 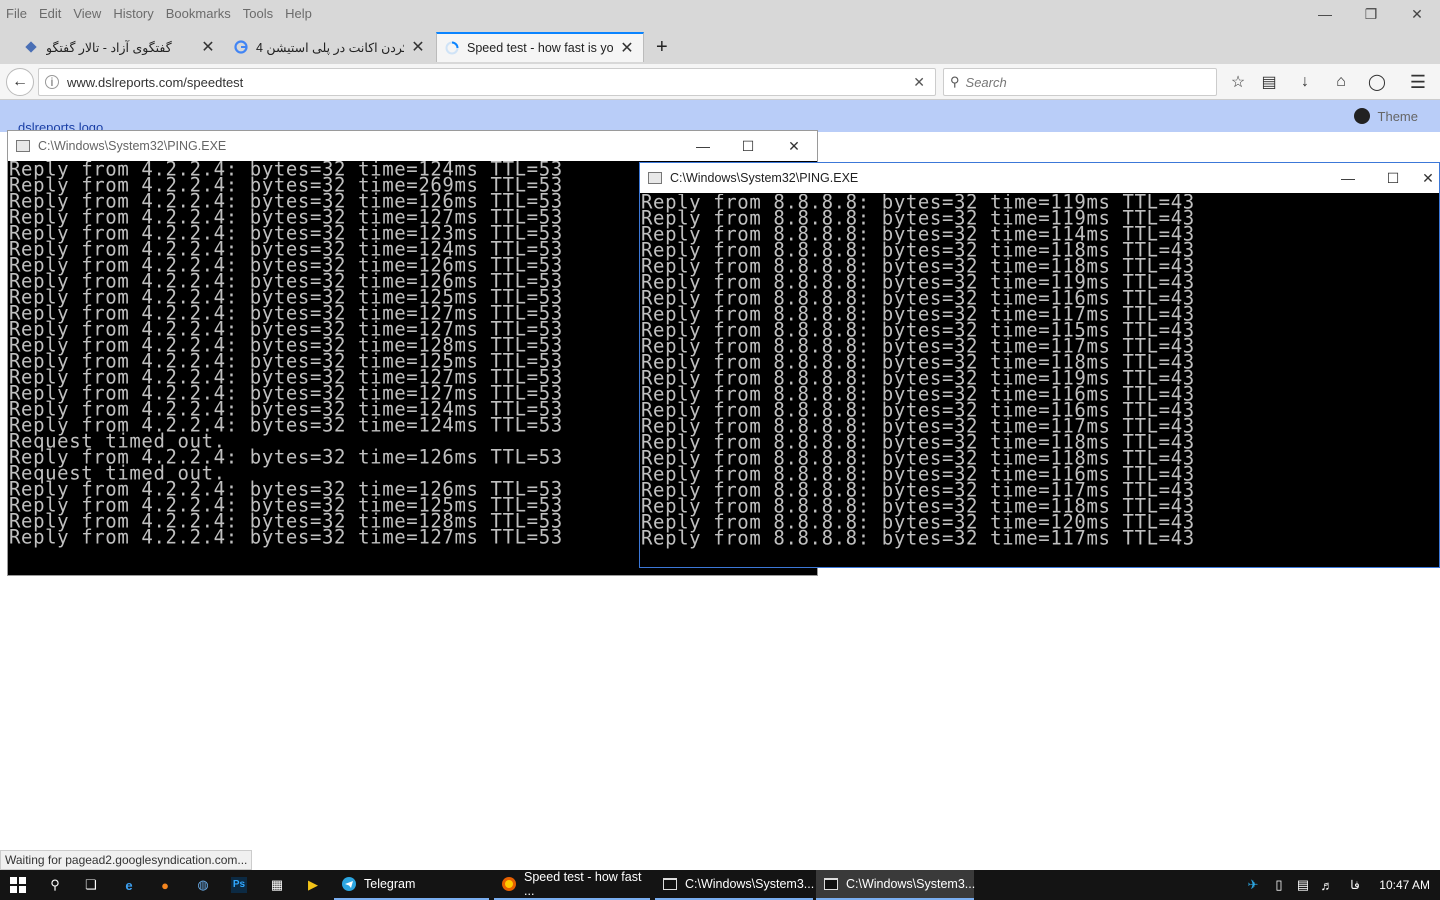 What do you see at coordinates (133, 13) in the screenshot?
I see `menu-history: History` at bounding box center [133, 13].